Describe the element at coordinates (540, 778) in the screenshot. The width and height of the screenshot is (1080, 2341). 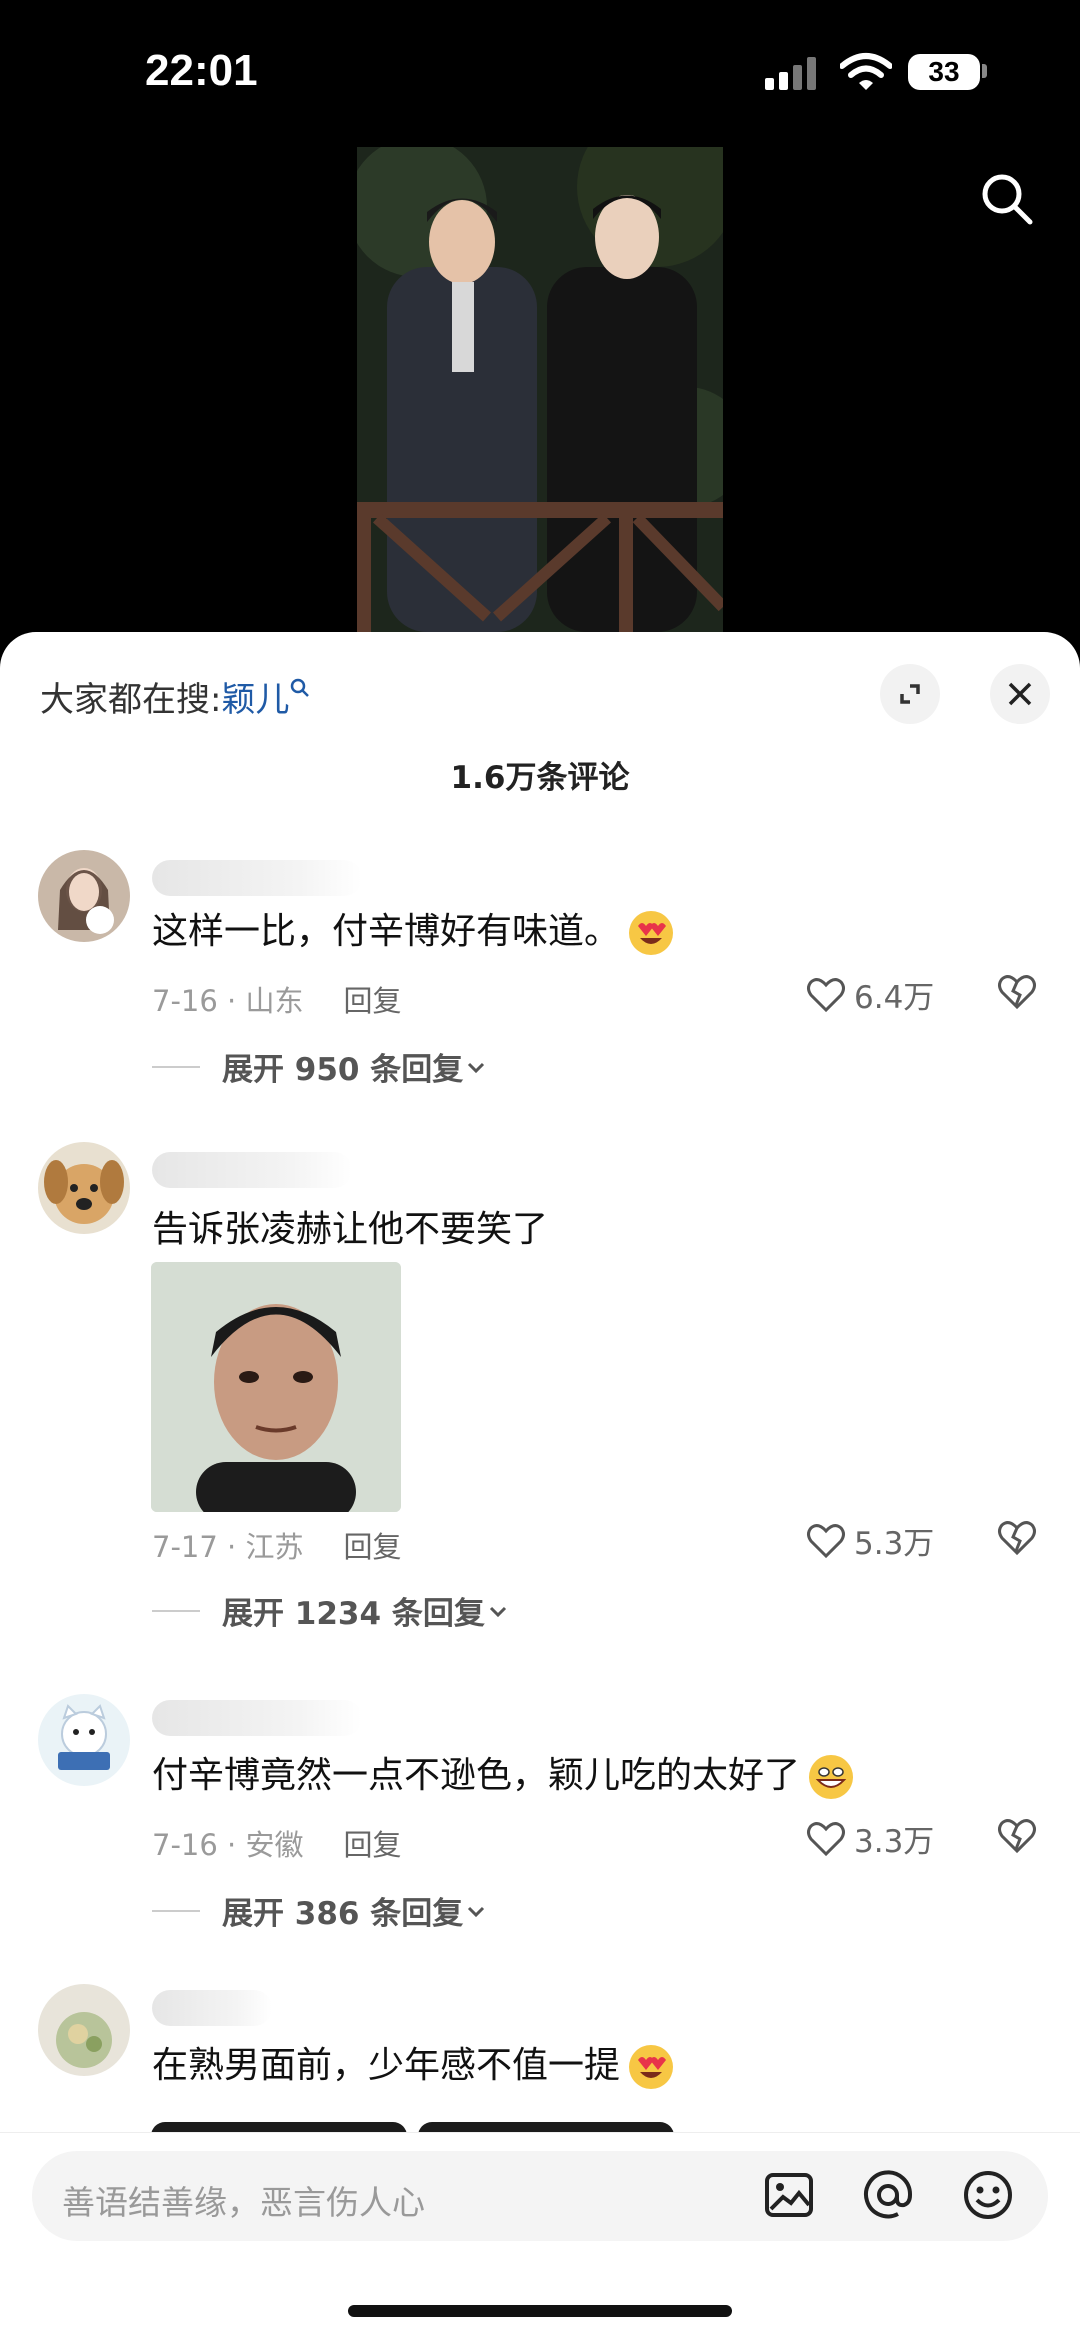
I see `comment-count: 1.6万条评论` at that location.